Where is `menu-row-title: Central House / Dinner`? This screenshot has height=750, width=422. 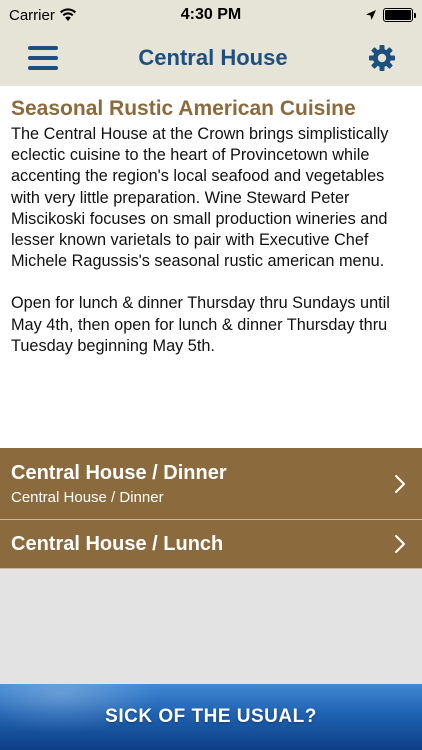 menu-row-title: Central House / Dinner is located at coordinates (119, 473).